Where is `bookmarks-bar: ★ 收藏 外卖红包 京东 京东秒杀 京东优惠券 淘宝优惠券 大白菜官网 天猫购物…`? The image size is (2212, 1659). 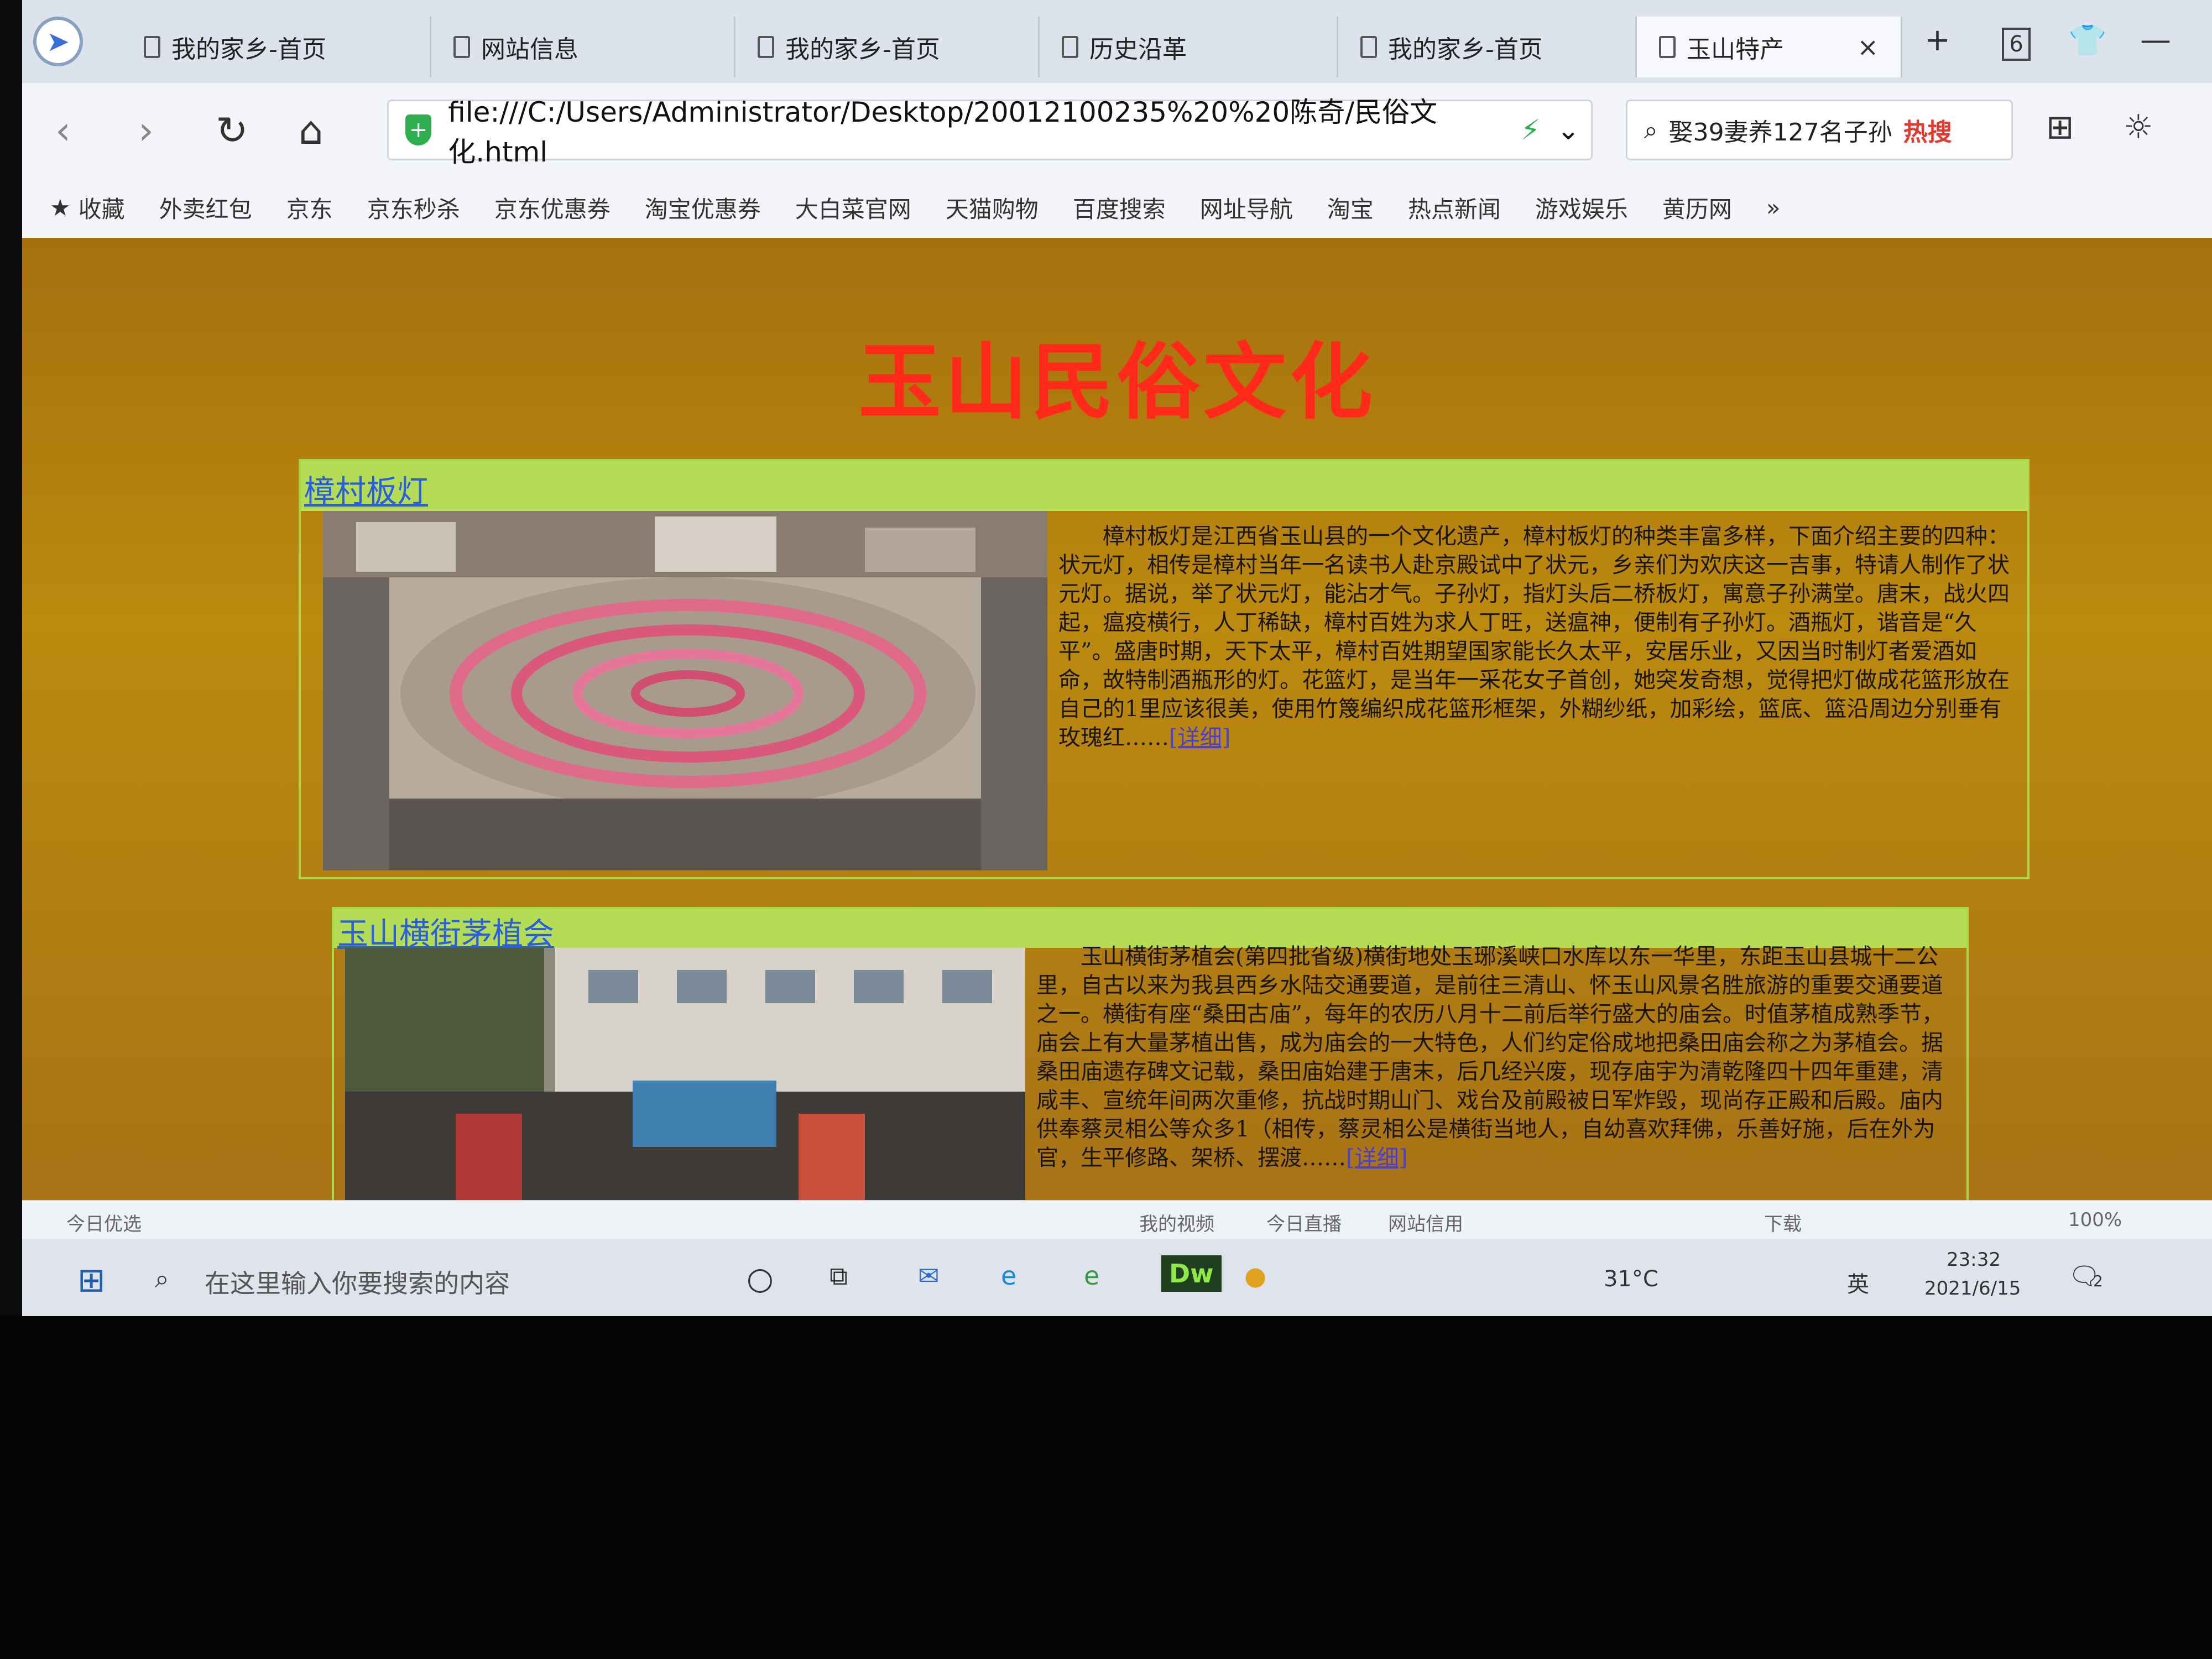 bookmarks-bar: ★ 收藏 外卖红包 京东 京东秒杀 京东优惠券 淘宝优惠券 大白菜官网 天猫购物… is located at coordinates (1117, 208).